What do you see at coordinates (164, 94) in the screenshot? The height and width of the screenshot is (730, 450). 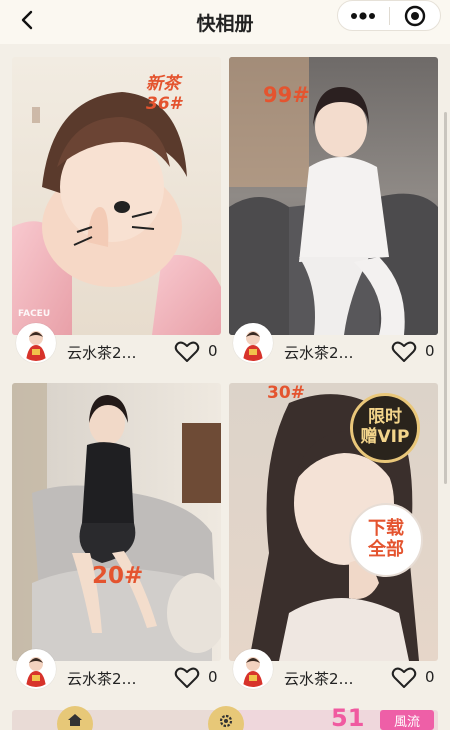 I see `photo-tag-text: 新茶 36#` at bounding box center [164, 94].